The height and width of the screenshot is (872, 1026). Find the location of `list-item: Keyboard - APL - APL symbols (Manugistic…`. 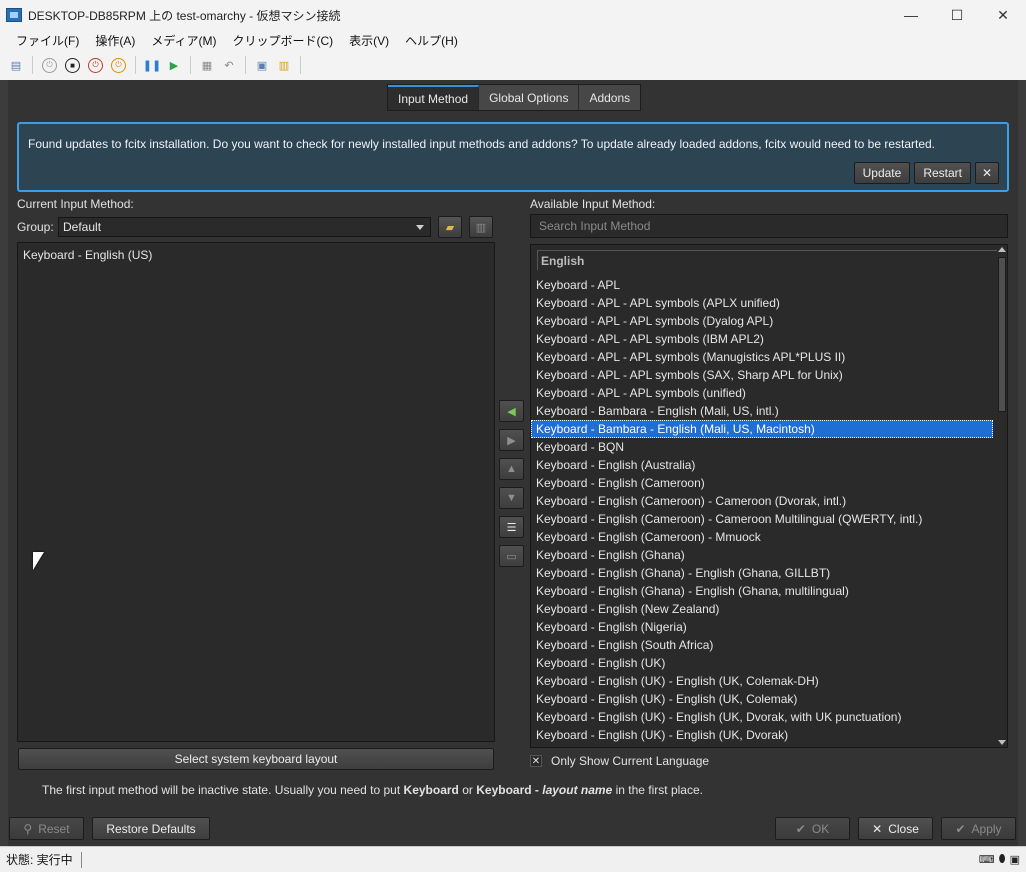

list-item: Keyboard - APL - APL symbols (Manugistic… is located at coordinates (762, 357).